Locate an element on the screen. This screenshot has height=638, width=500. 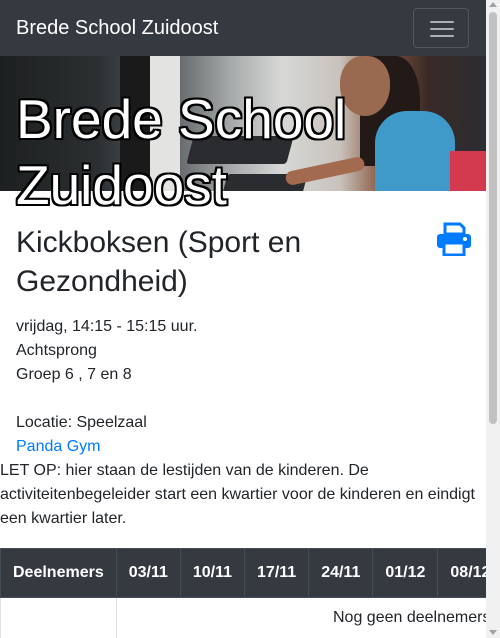
location-text: Locatie: Speelzaal is located at coordinates (81, 422).